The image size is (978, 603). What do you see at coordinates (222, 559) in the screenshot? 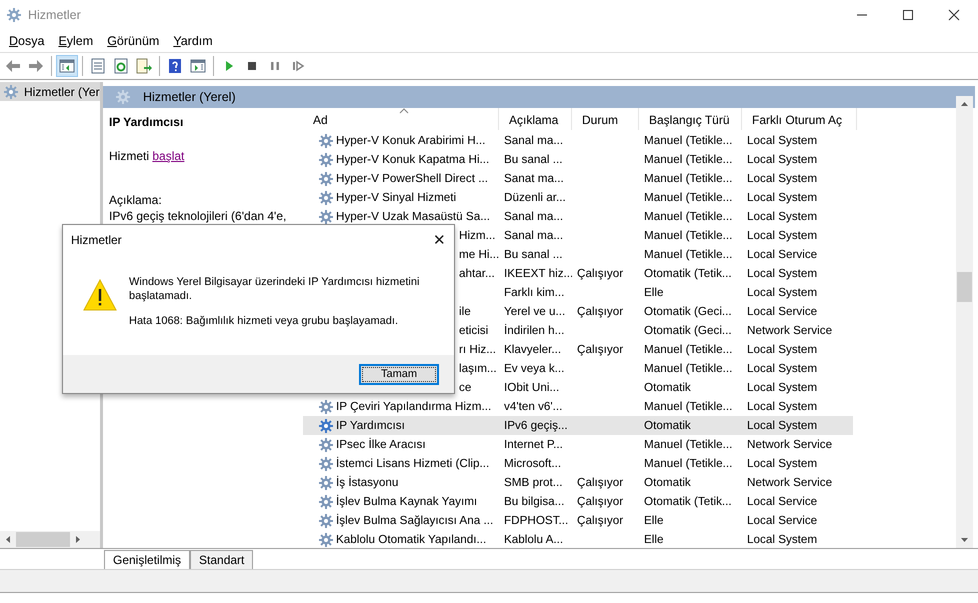
I see `view-tab: Standart` at bounding box center [222, 559].